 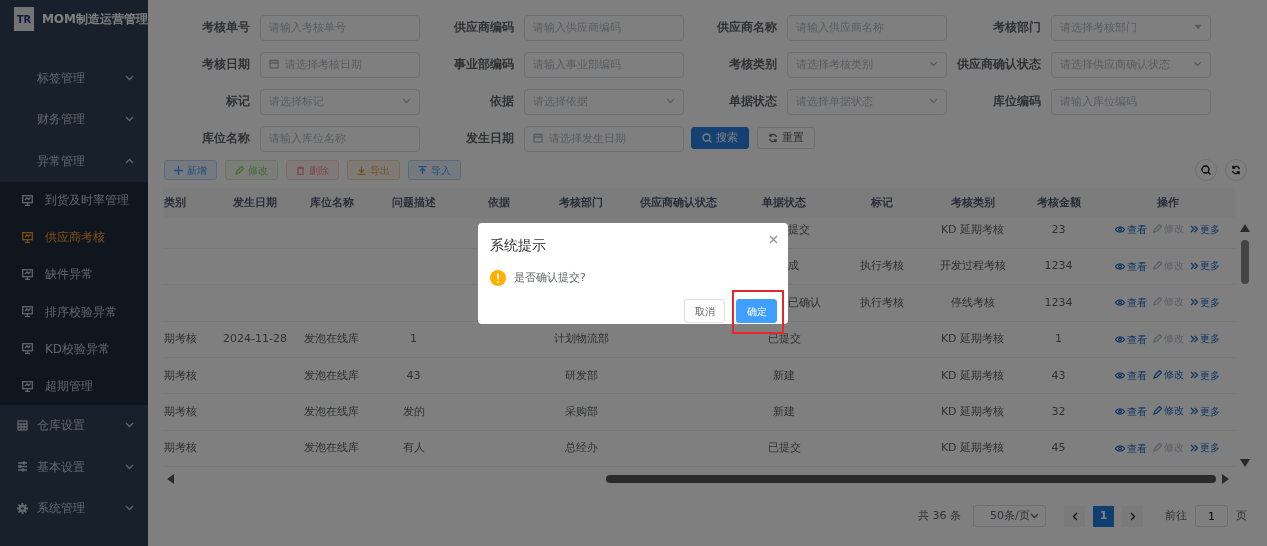 What do you see at coordinates (180, 448) in the screenshot?
I see `table-cell: 期考核` at bounding box center [180, 448].